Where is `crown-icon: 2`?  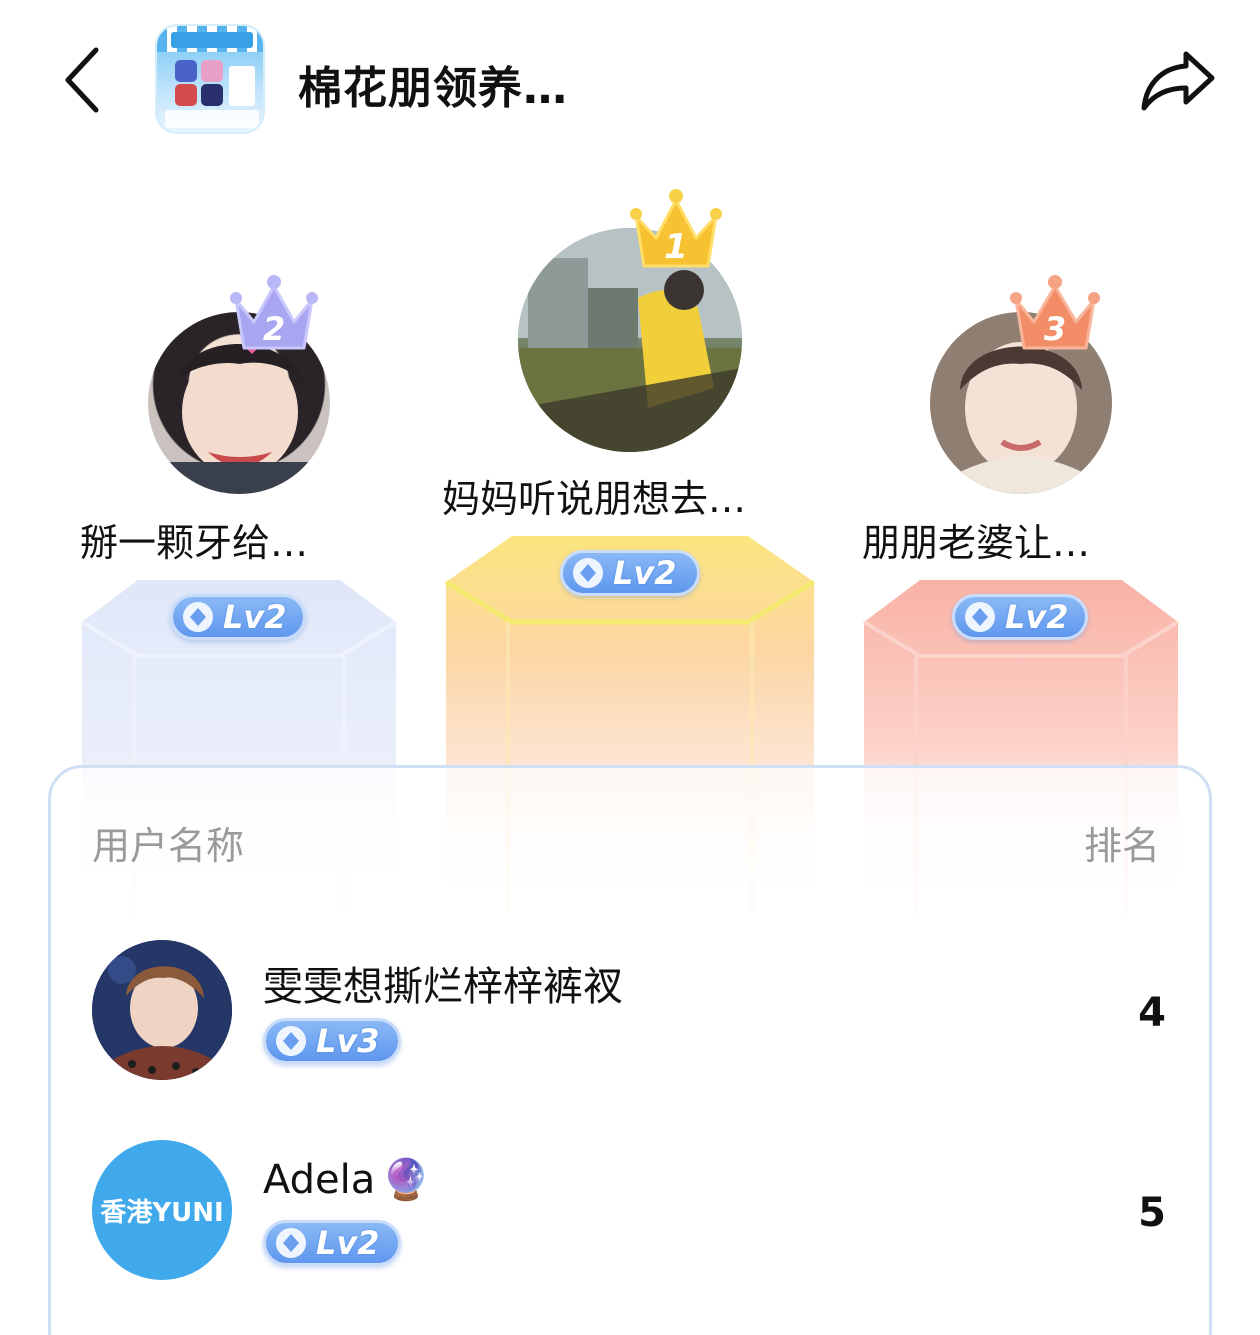 crown-icon: 2 is located at coordinates (274, 312).